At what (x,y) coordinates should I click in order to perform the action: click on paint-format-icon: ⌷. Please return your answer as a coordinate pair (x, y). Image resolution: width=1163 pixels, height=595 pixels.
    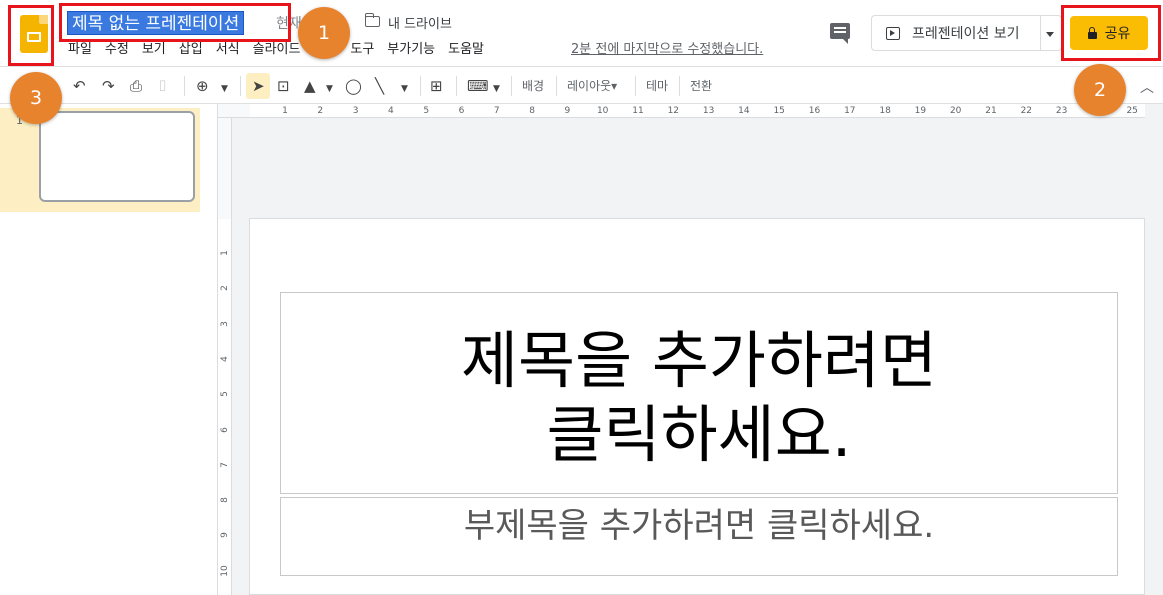
    Looking at the image, I should click on (162, 86).